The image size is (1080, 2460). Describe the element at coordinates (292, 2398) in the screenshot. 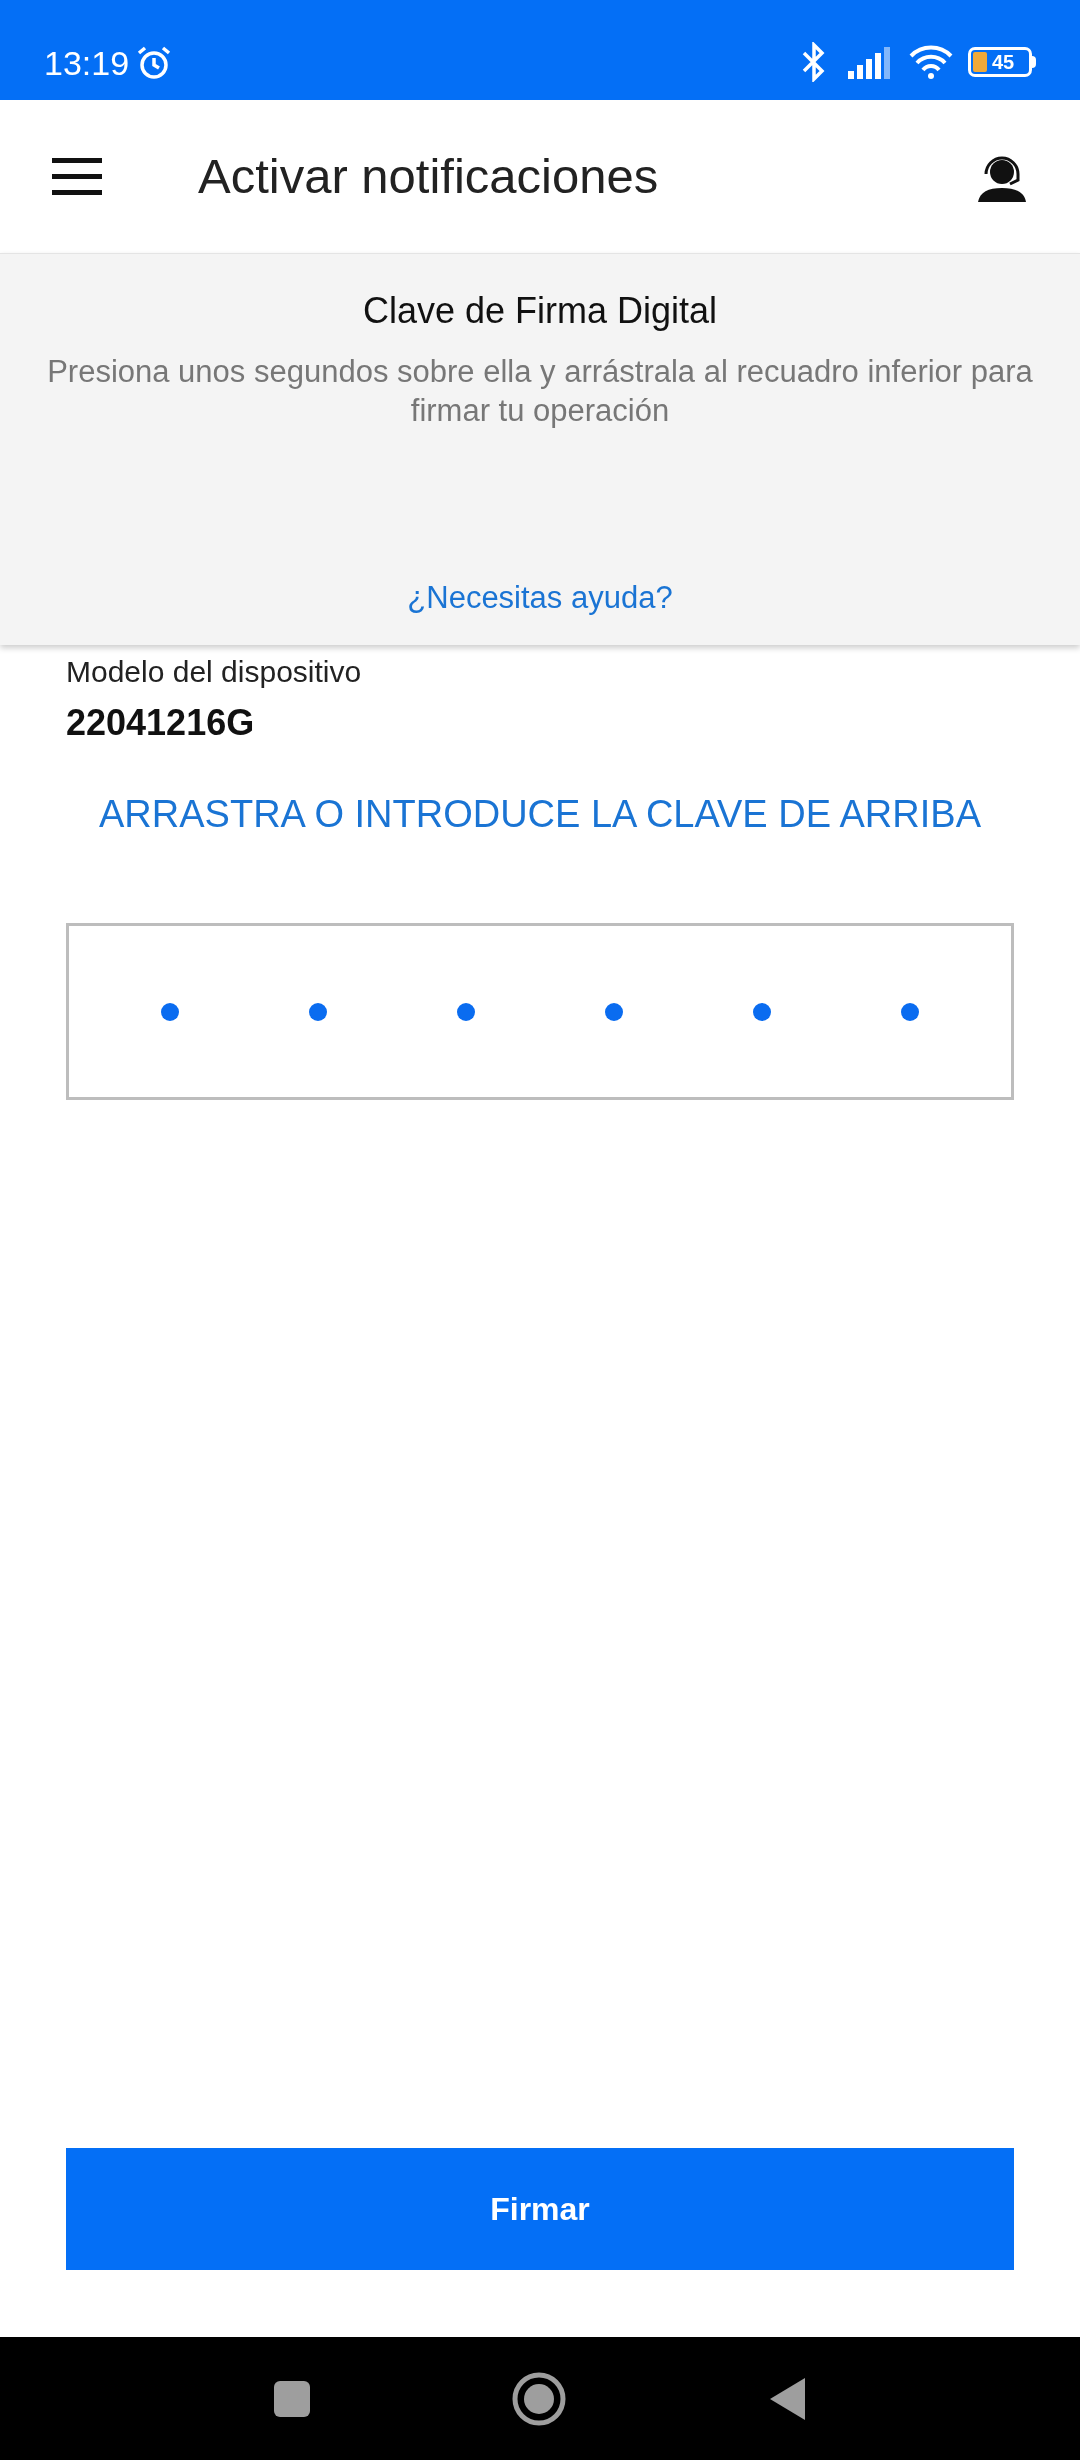

I see `recents-icon` at that location.